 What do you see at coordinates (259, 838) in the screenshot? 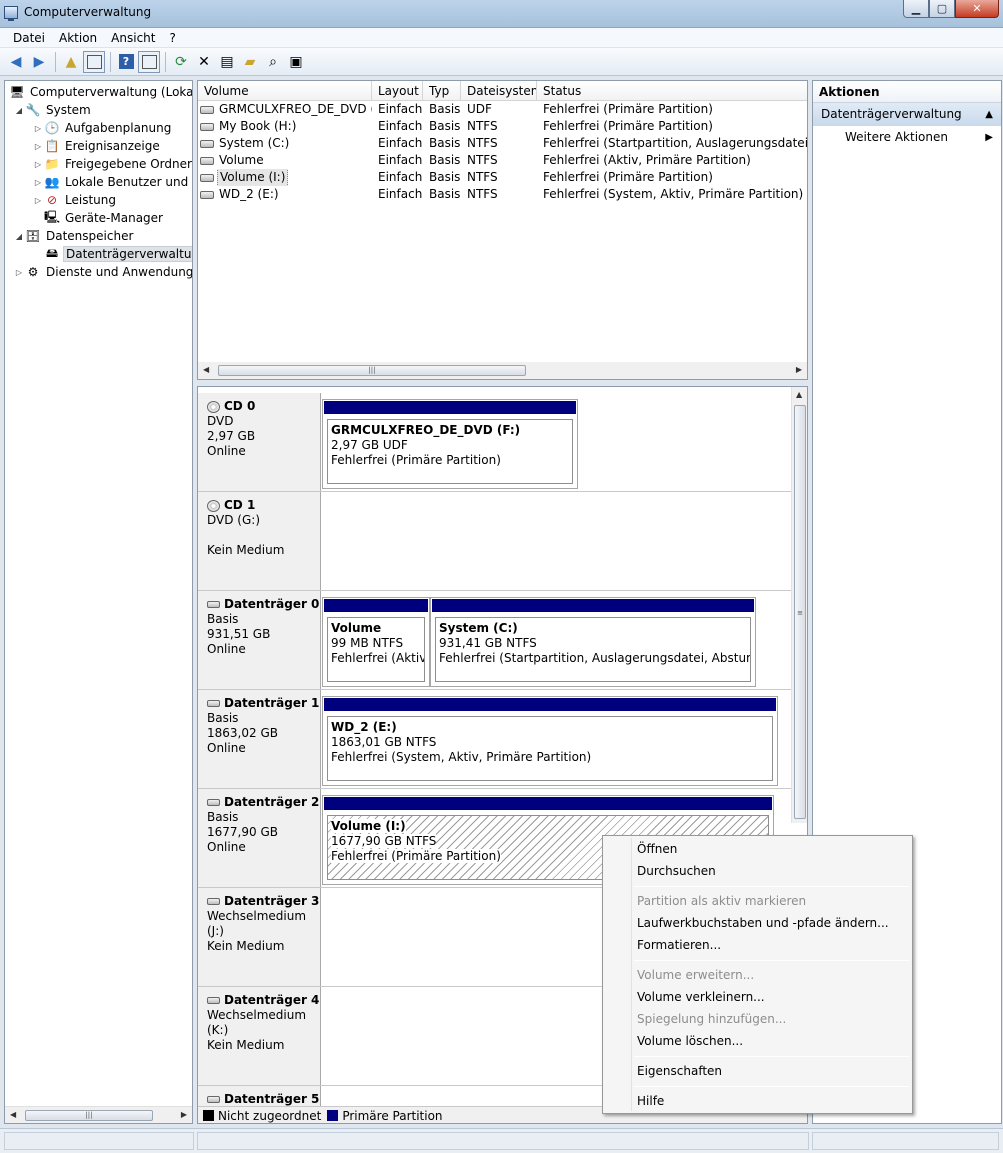
I see `disk-label: Datenträger 2 Basis 1677,90 GB Online` at bounding box center [259, 838].